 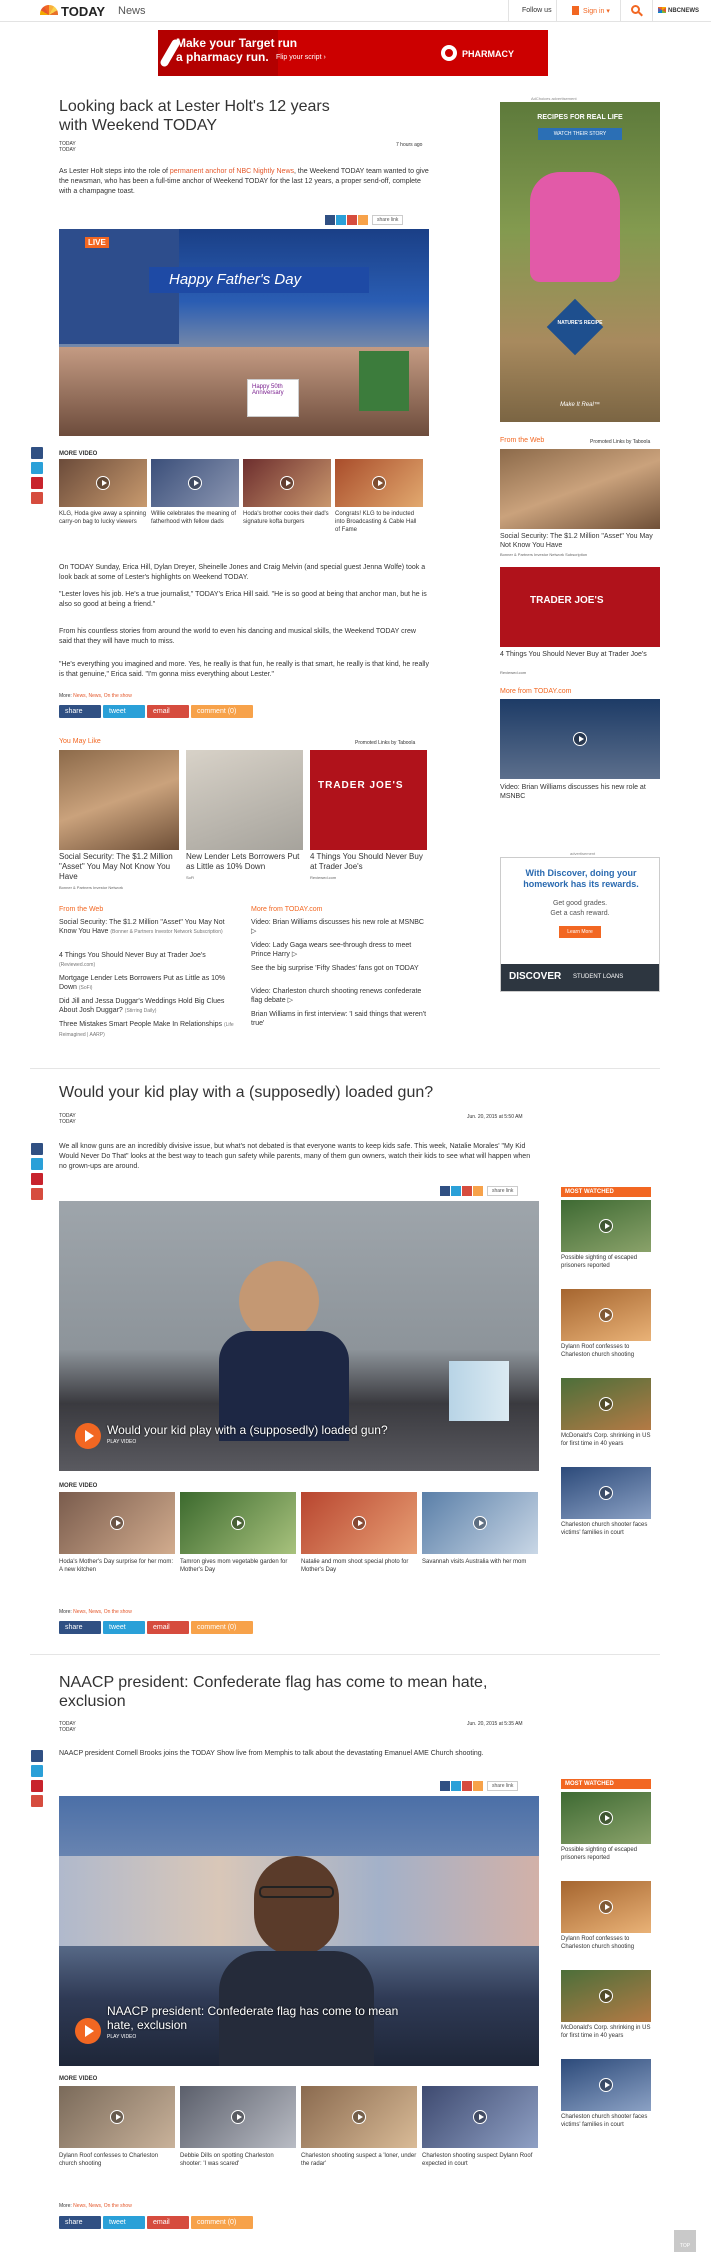 What do you see at coordinates (83, 11) in the screenshot?
I see `brand-logo: TODAY` at bounding box center [83, 11].